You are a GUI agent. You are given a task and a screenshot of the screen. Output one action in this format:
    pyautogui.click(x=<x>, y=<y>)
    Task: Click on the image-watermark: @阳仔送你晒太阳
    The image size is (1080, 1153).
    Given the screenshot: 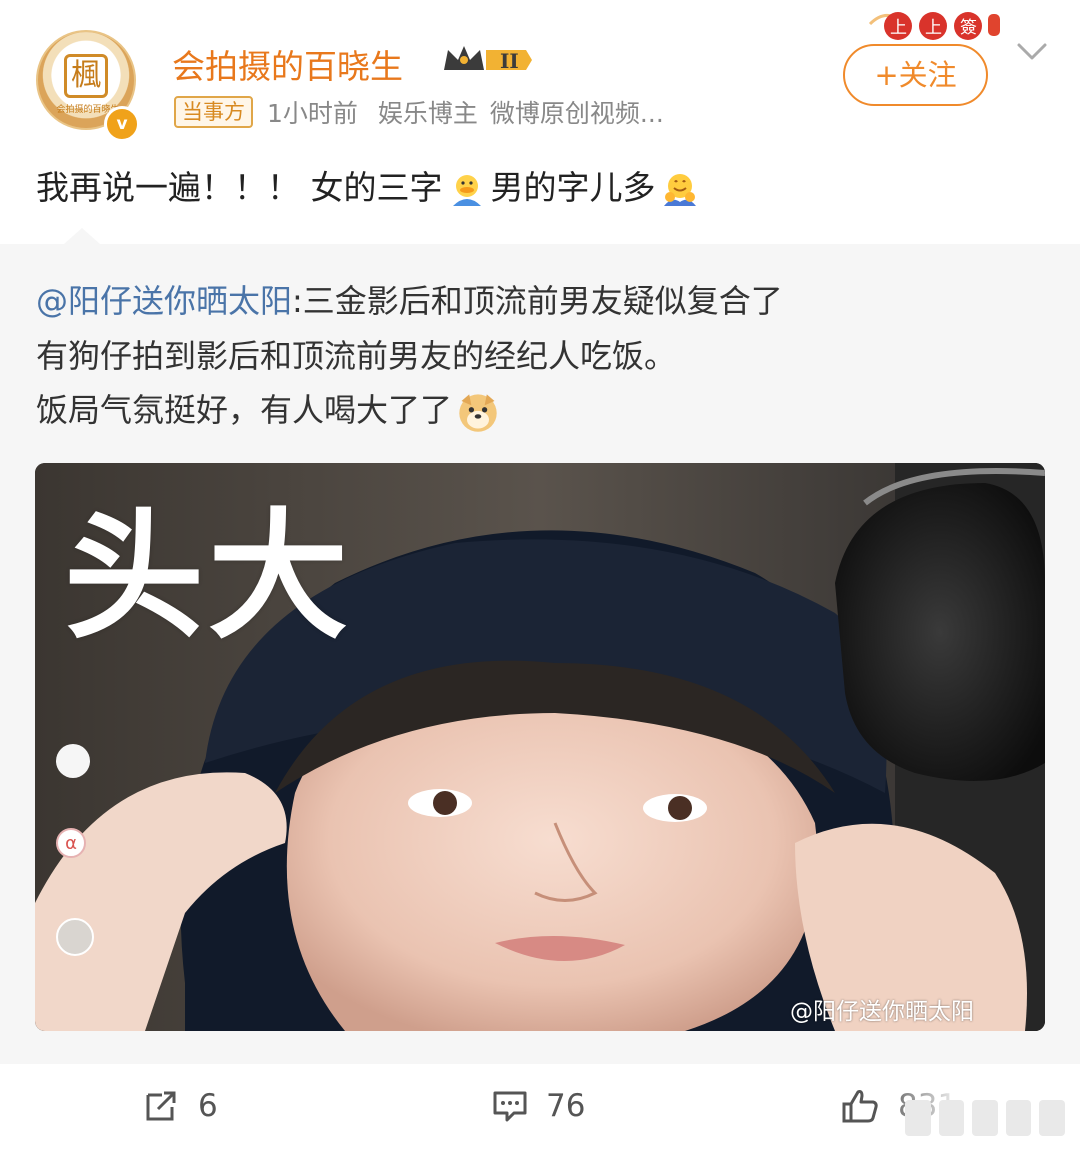 What is the action you would take?
    pyautogui.click(x=882, y=1012)
    